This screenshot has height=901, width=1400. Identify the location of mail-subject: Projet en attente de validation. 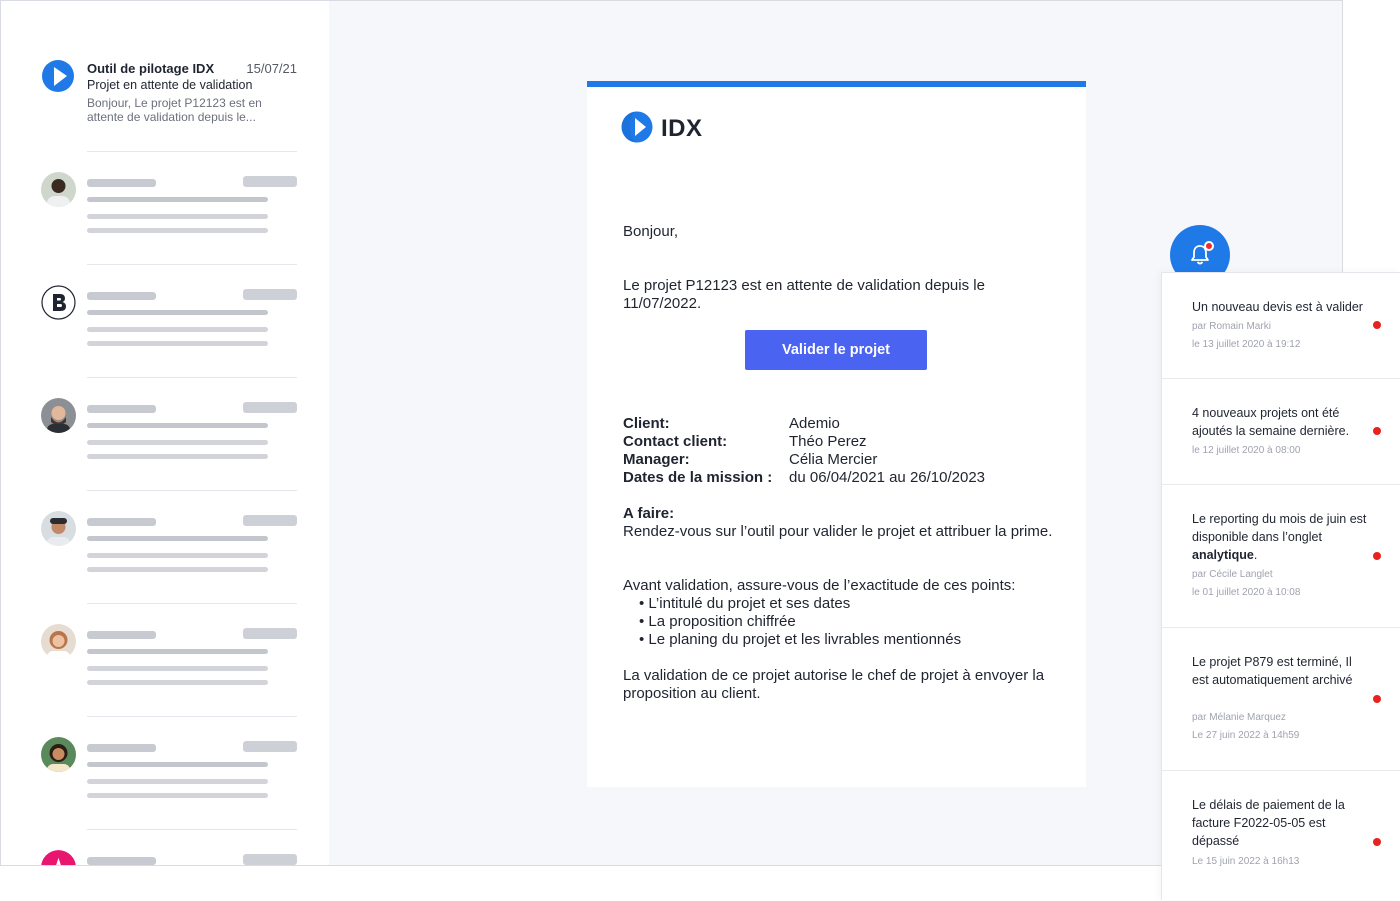
(170, 85).